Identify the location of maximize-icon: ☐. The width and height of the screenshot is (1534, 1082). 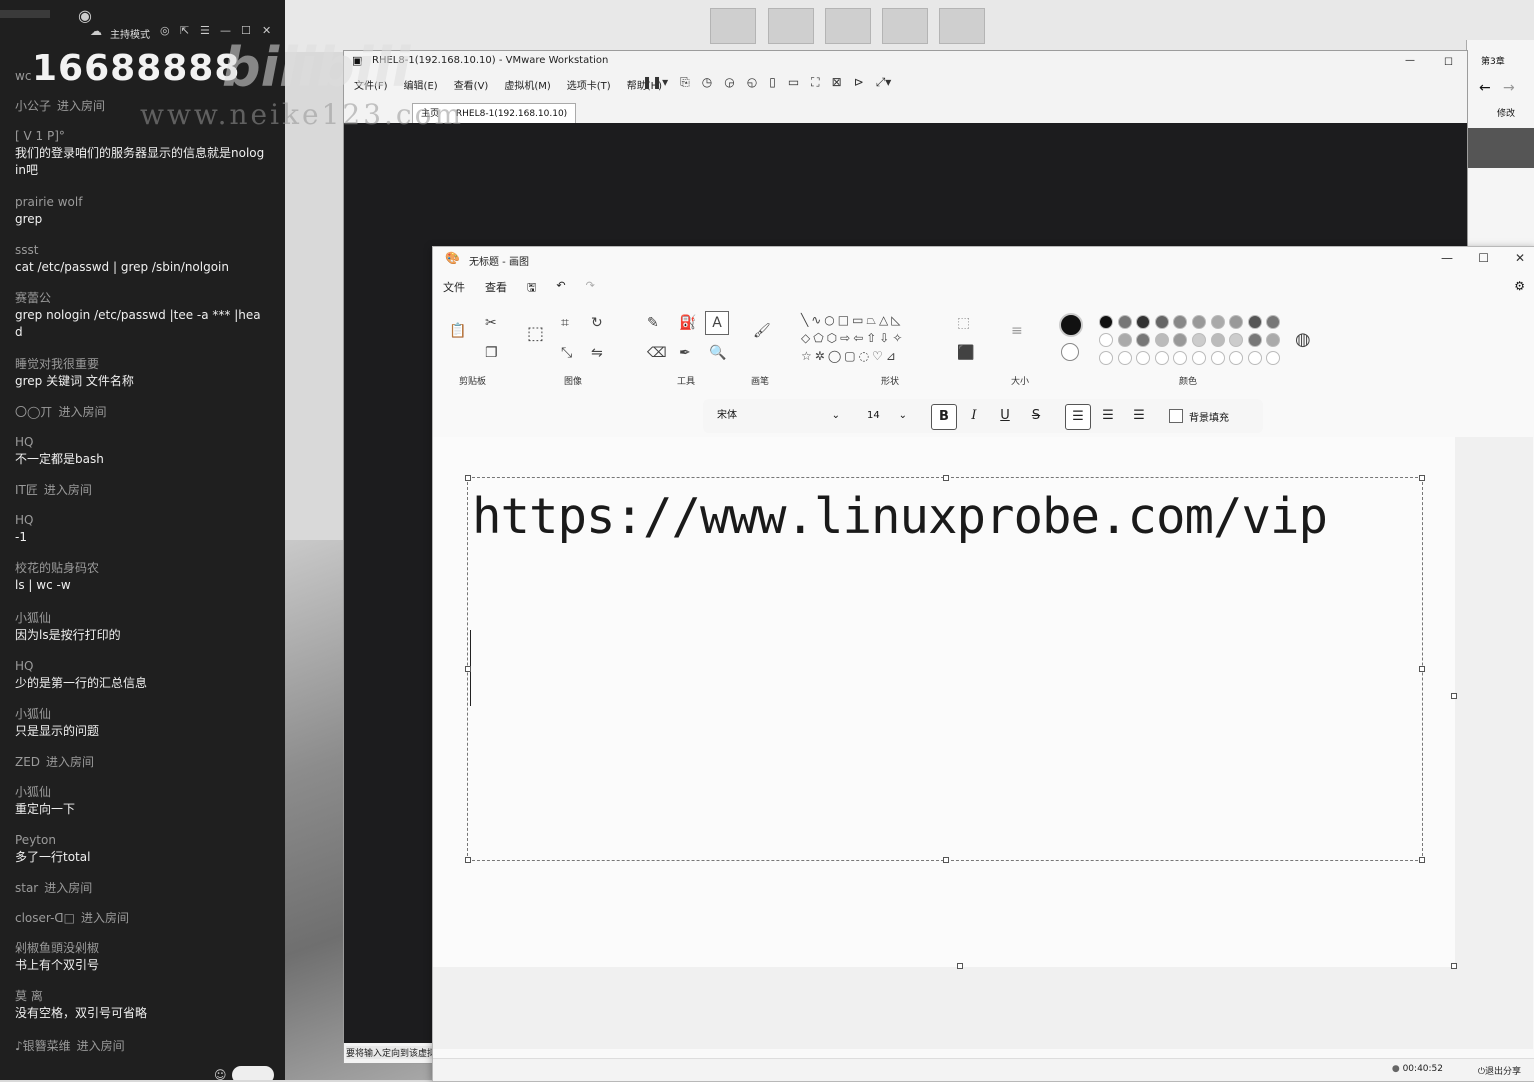
(1483, 258).